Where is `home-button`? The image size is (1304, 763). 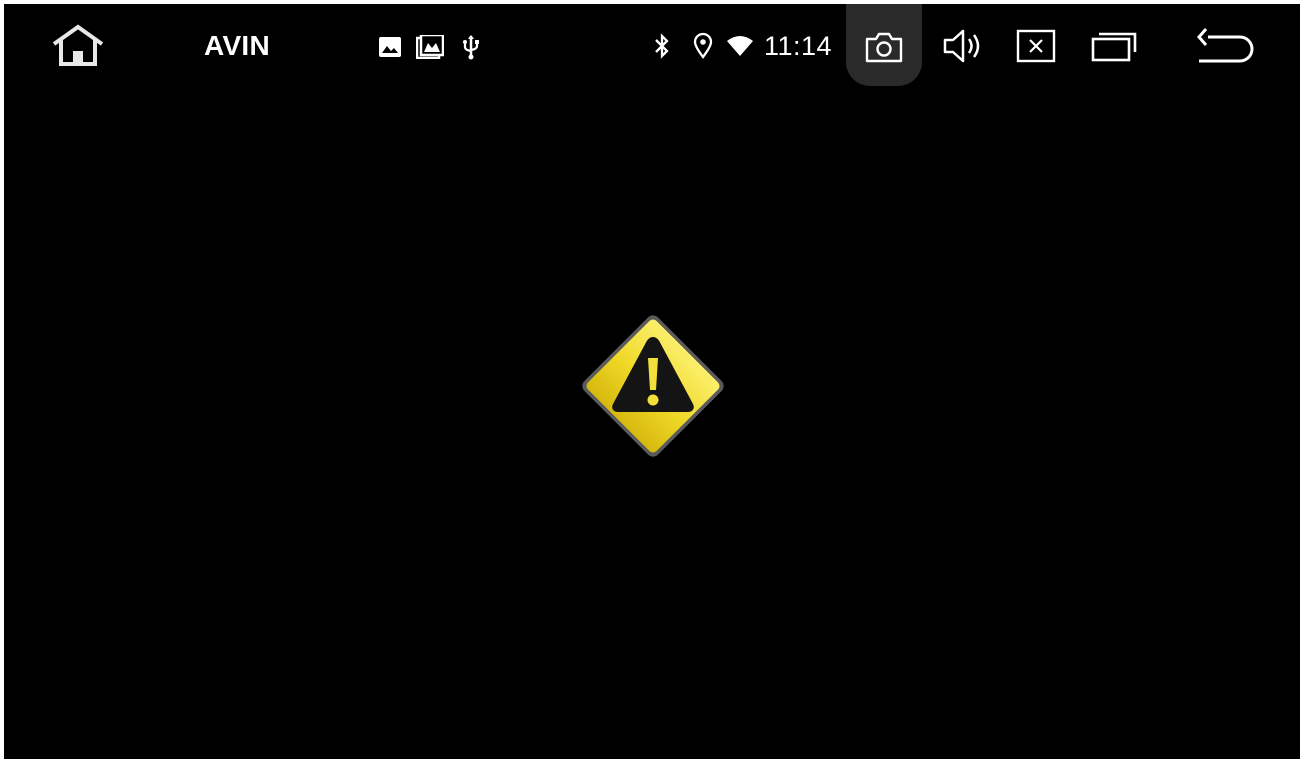
home-button is located at coordinates (78, 46).